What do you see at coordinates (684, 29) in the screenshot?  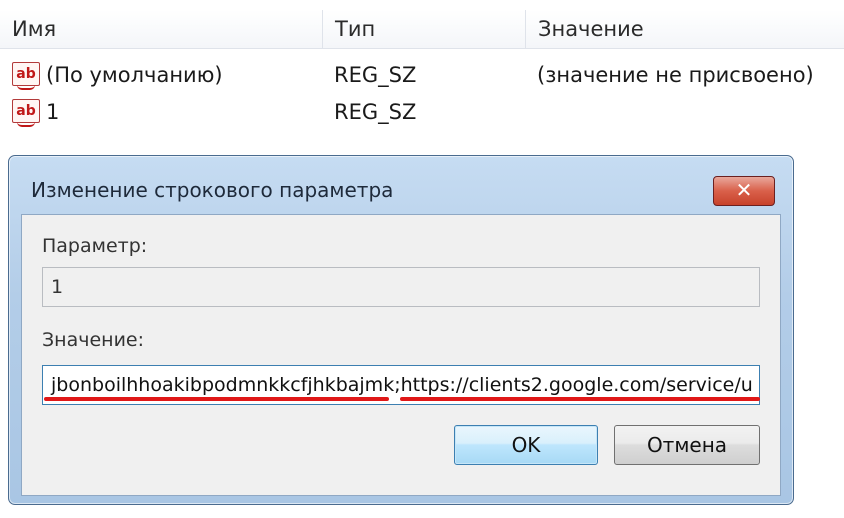 I see `column-header-value: Значение` at bounding box center [684, 29].